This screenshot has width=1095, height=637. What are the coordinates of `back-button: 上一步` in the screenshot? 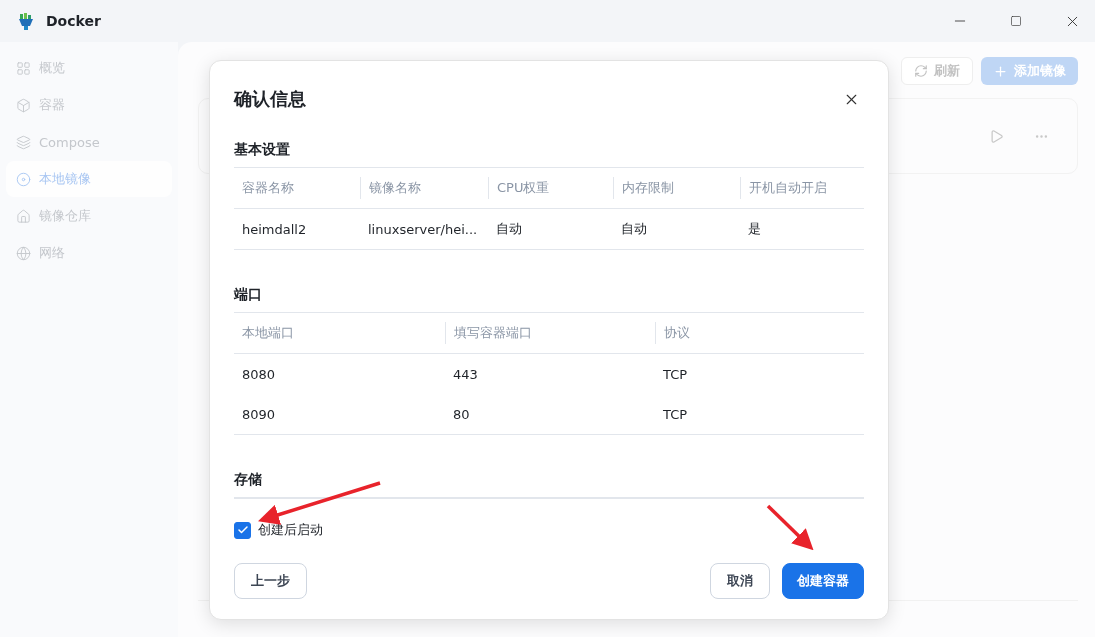 It's located at (270, 581).